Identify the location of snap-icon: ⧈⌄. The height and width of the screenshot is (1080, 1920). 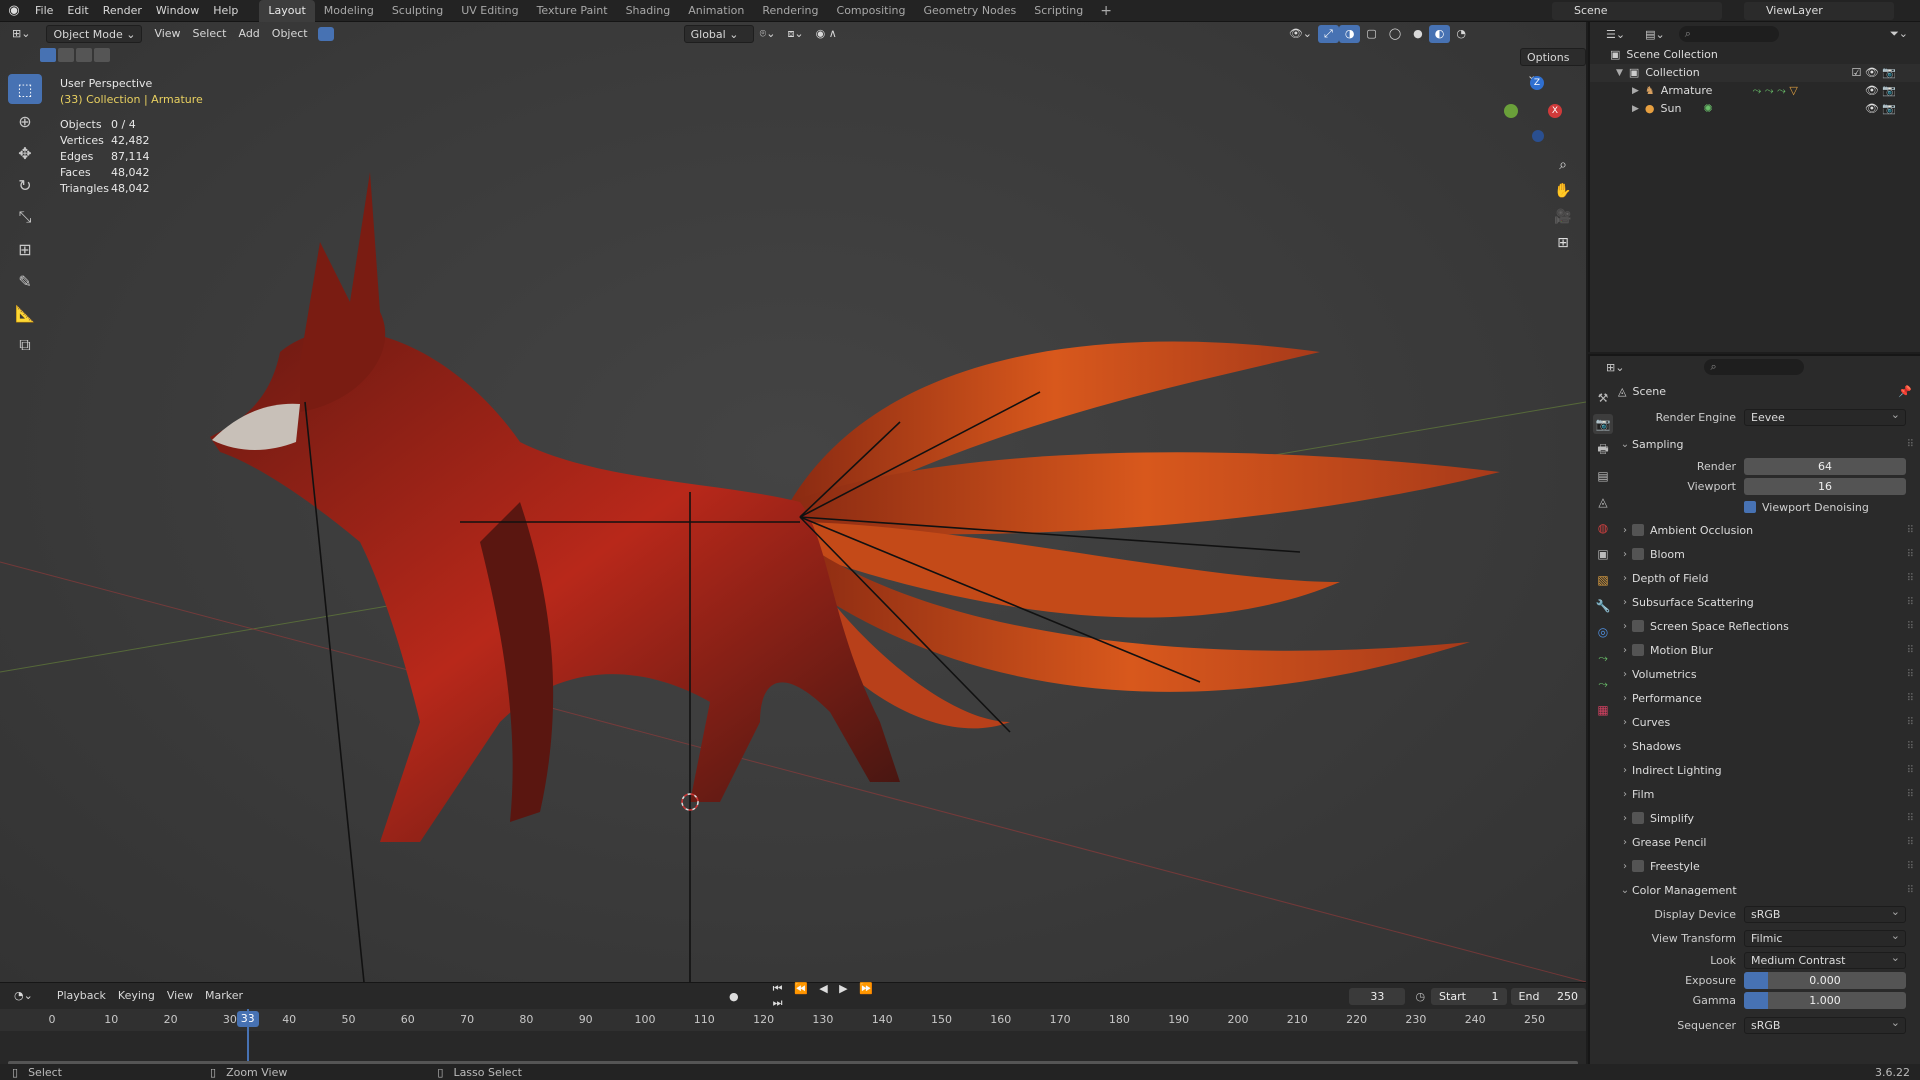
(795, 34).